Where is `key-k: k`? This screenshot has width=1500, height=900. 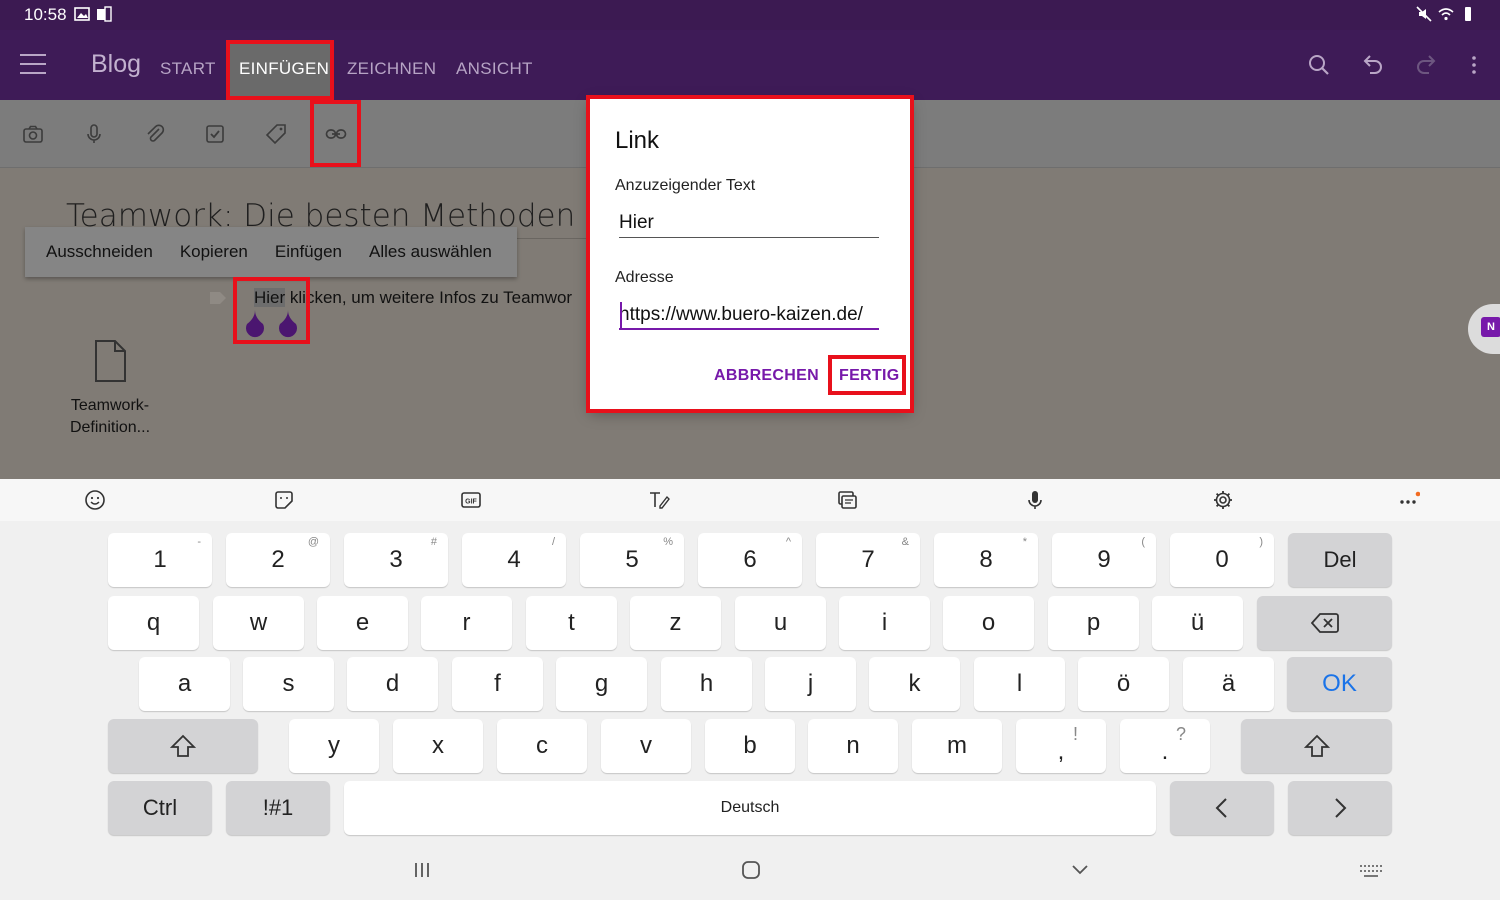
key-k: k is located at coordinates (914, 684).